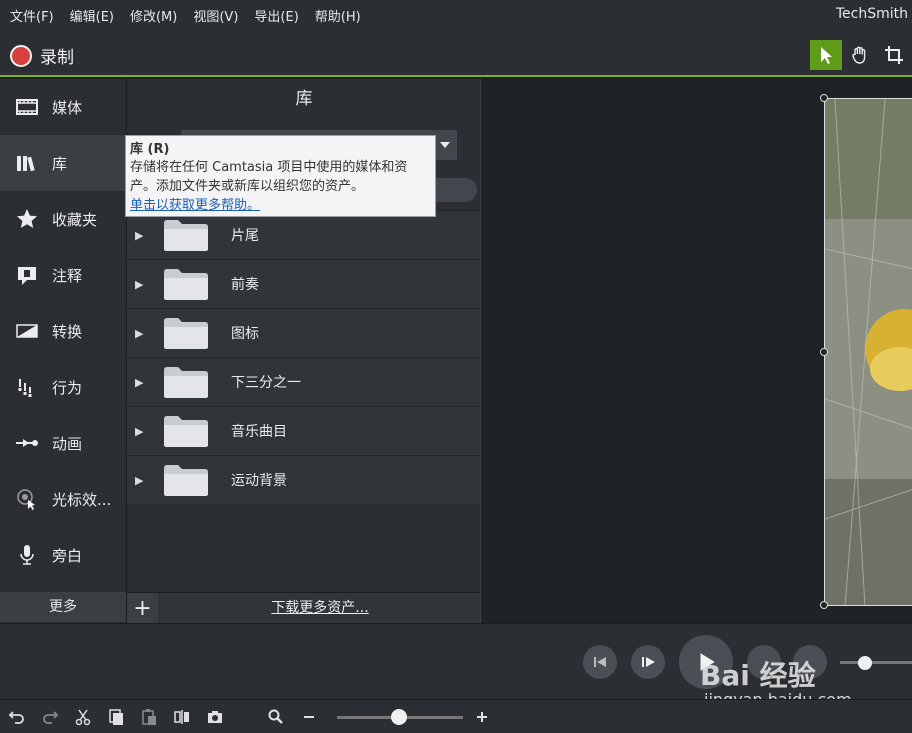  I want to click on sidebar-item-animations: 动画, so click(63, 443).